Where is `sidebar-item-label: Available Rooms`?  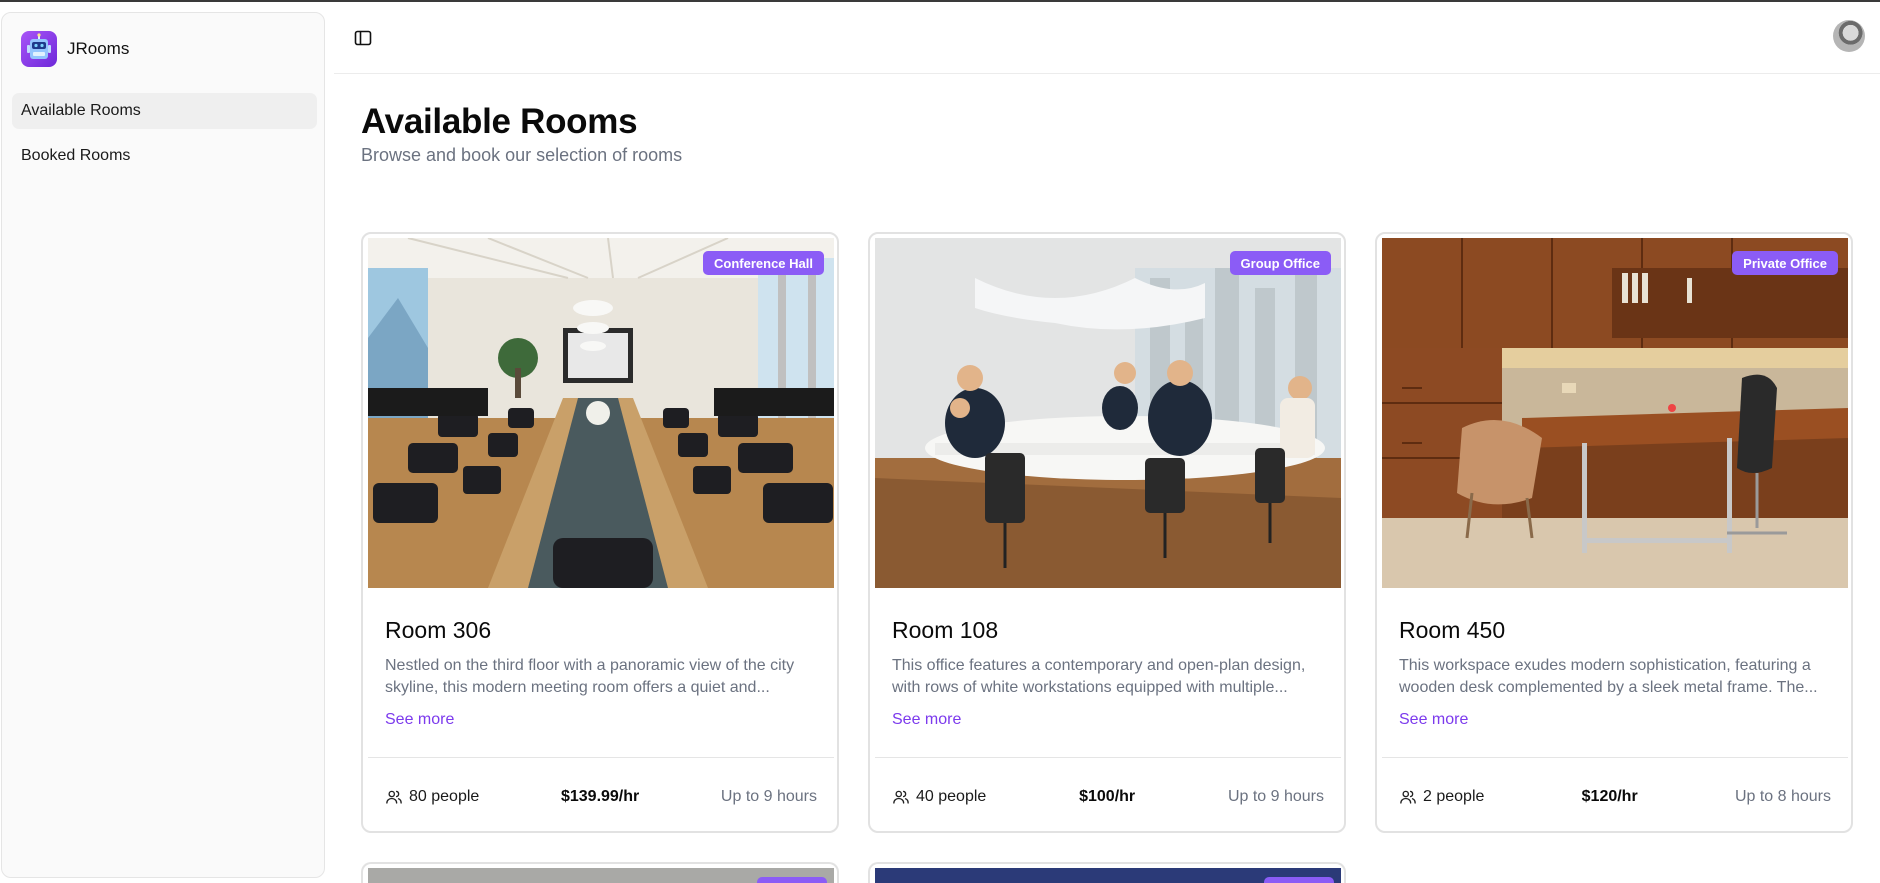
sidebar-item-label: Available Rooms is located at coordinates (81, 110).